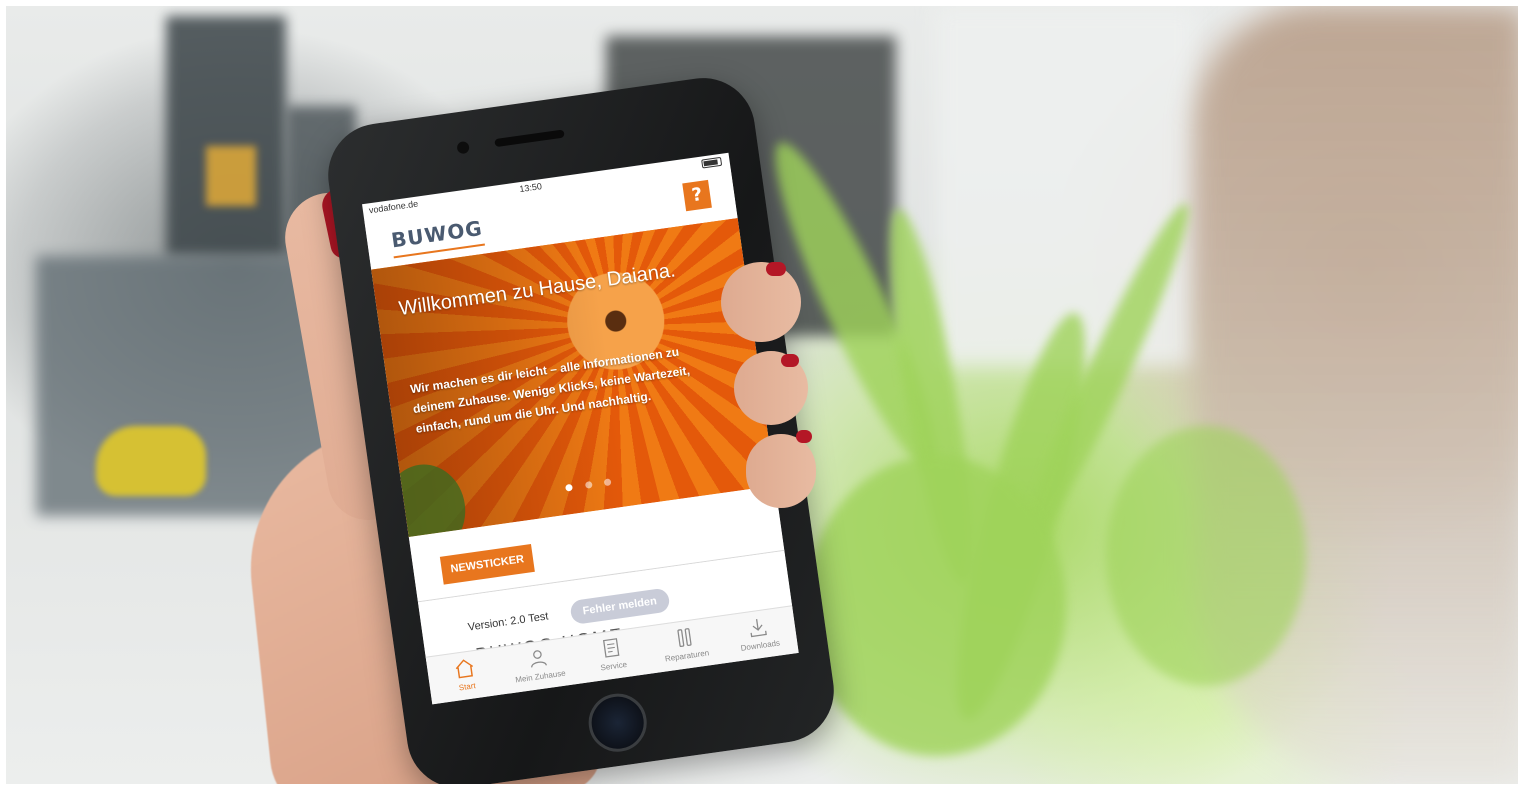 The height and width of the screenshot is (790, 1524). Describe the element at coordinates (760, 645) in the screenshot. I see `tab-label: Downloads` at that location.